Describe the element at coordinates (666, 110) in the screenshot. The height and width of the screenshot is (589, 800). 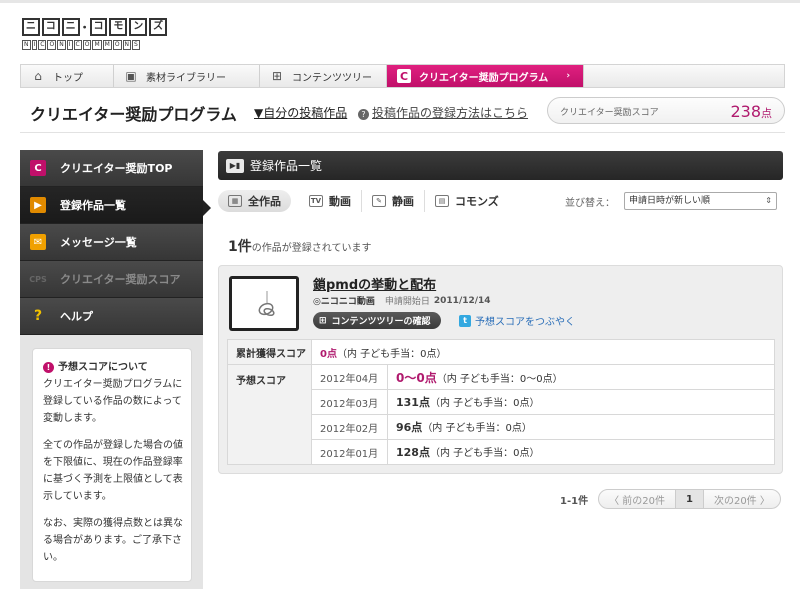
I see `creator-score-box: クリエイター奨励スコア 238点` at that location.